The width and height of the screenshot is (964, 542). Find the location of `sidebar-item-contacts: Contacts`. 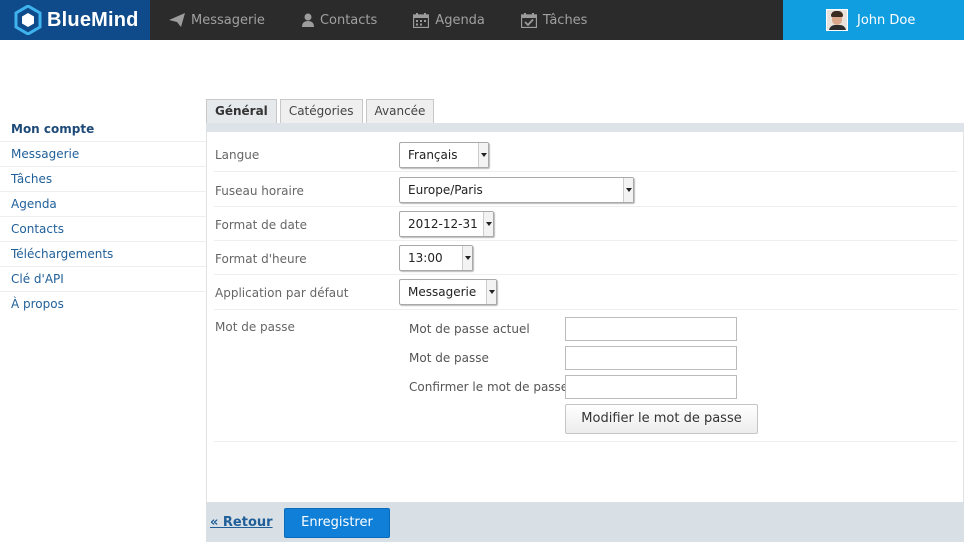

sidebar-item-contacts: Contacts is located at coordinates (103, 229).